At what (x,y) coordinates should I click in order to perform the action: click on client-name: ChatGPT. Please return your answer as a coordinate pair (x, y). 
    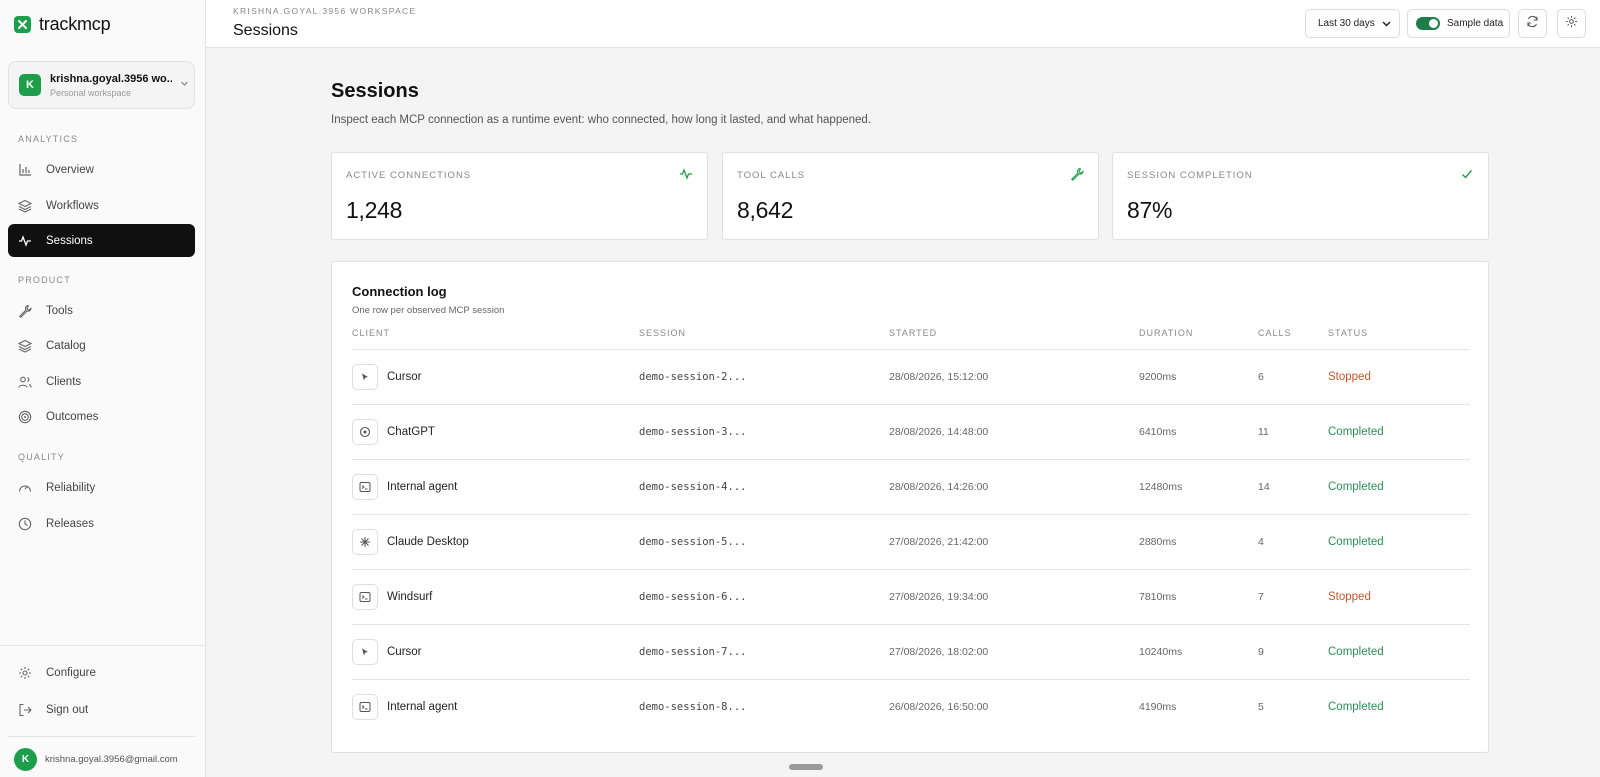
    Looking at the image, I should click on (411, 432).